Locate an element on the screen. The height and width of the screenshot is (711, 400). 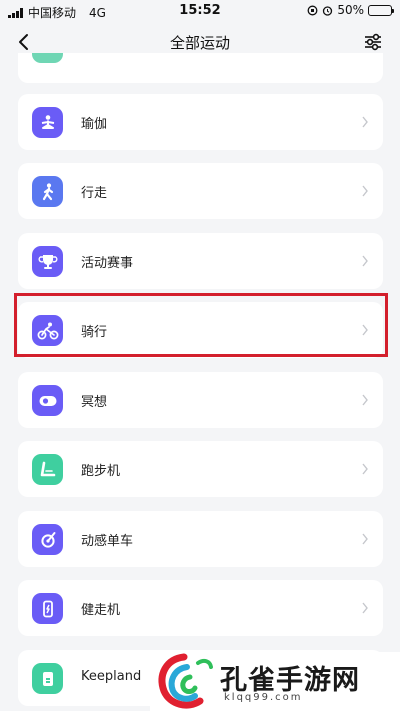
walking-icon is located at coordinates (47, 191).